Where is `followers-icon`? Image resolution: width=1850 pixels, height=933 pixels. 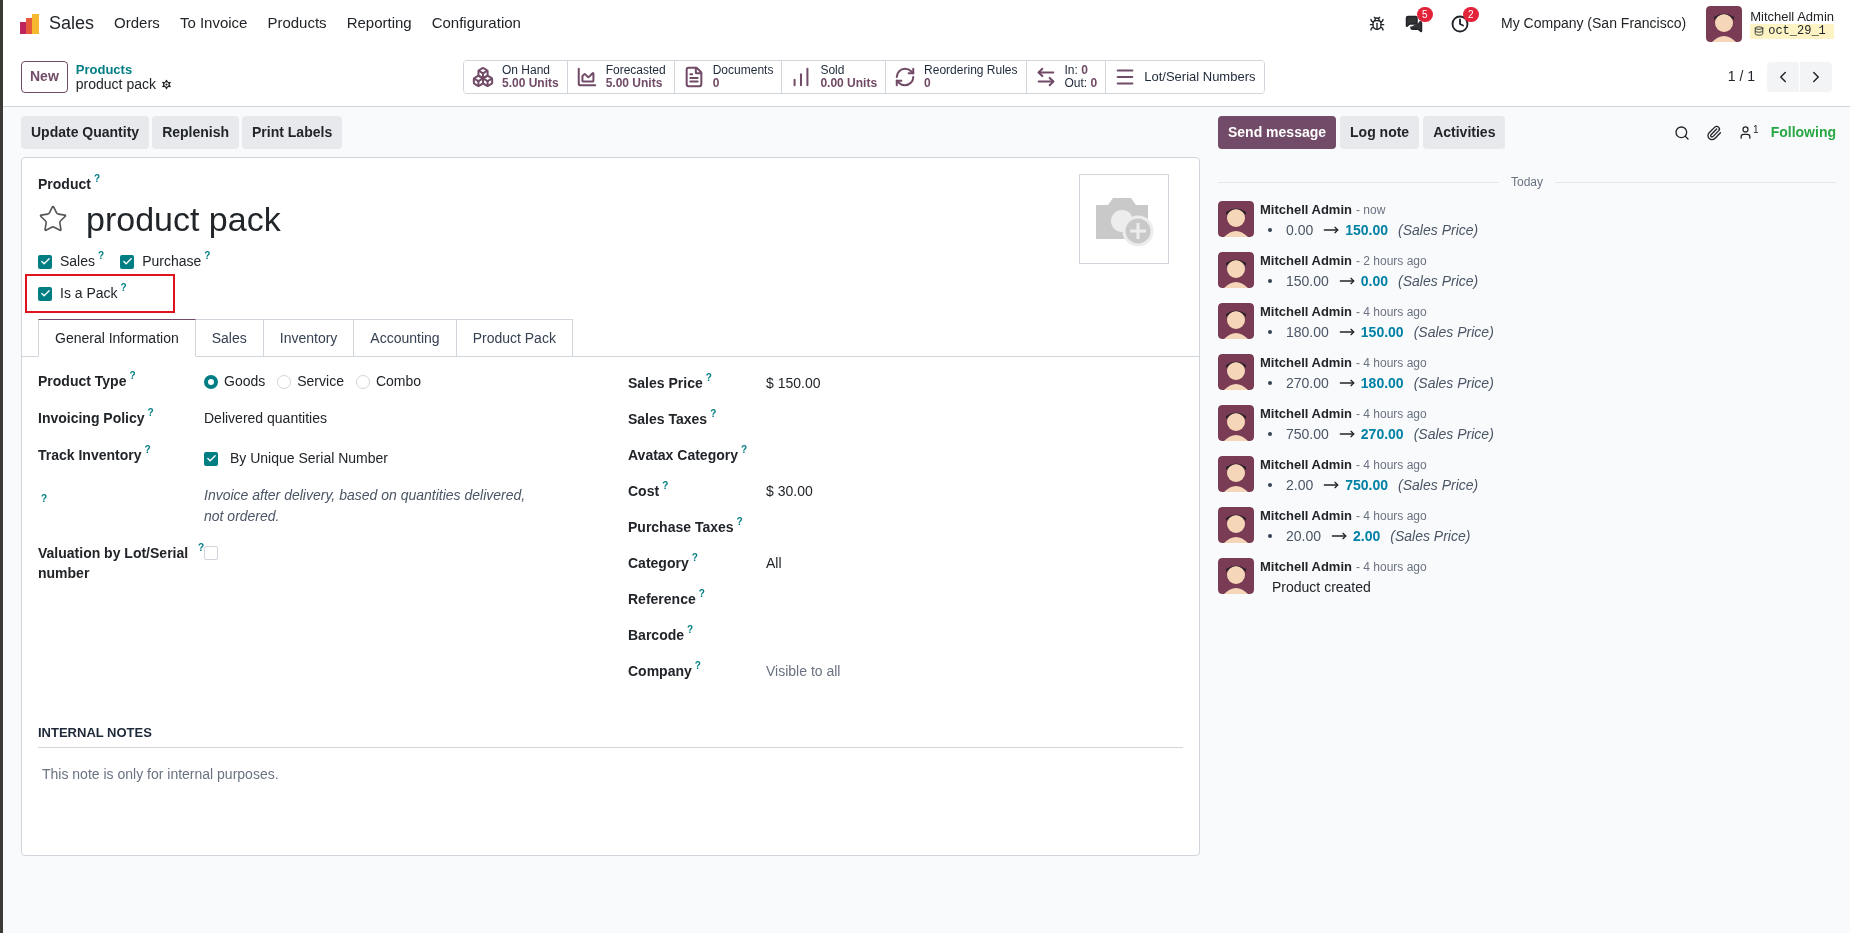
followers-icon is located at coordinates (1746, 132).